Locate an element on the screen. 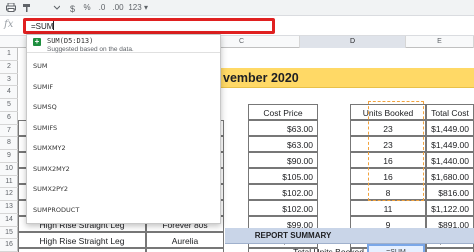 The height and width of the screenshot is (252, 474). row-headers: 1 2 3 4 5 6 7 8 9 10 11 12 13 14 15 16 is located at coordinates (9, 150).